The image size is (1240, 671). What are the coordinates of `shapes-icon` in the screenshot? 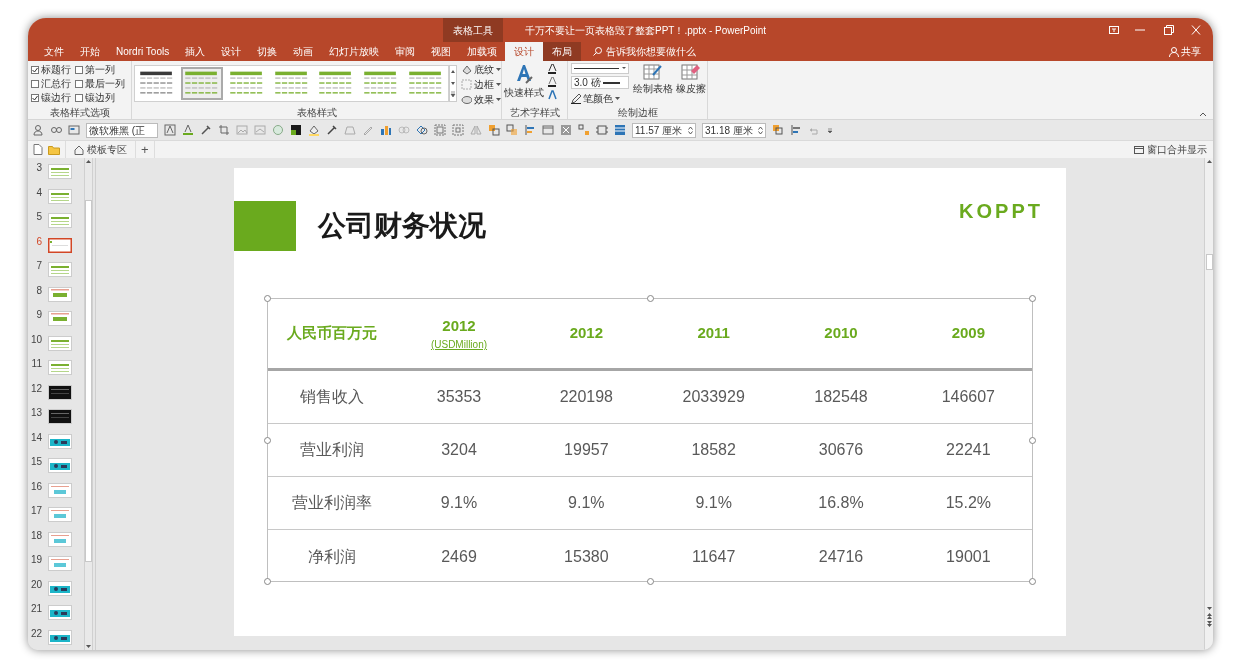 It's located at (422, 130).